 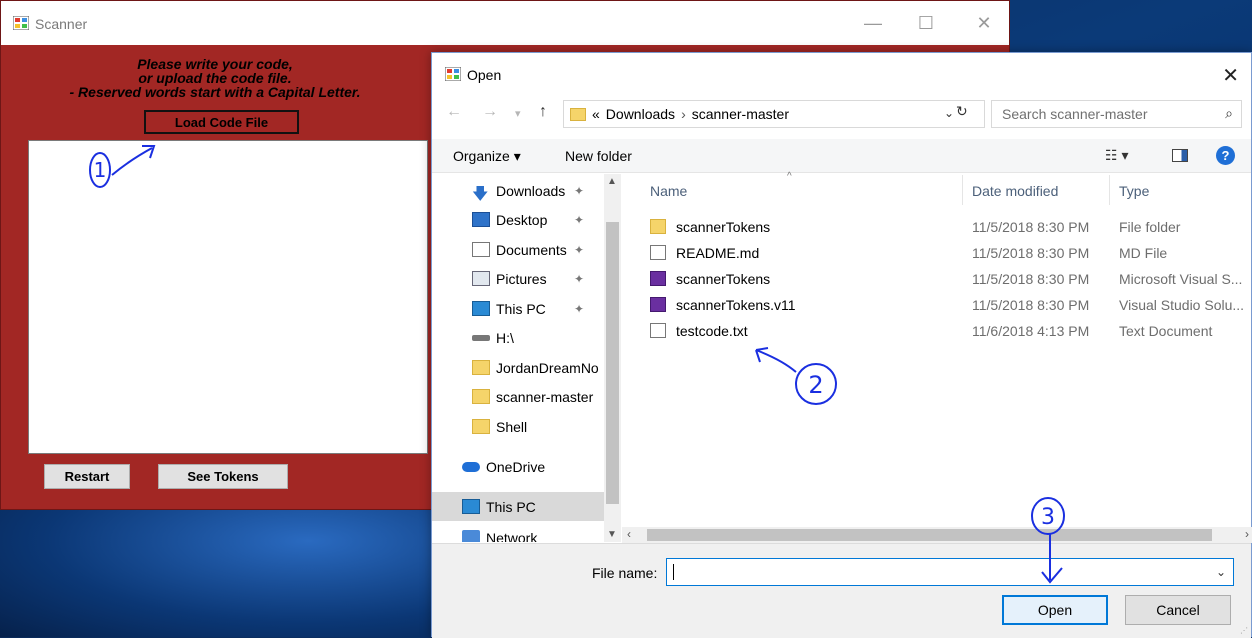 I want to click on app-icon, so click(x=21, y=23).